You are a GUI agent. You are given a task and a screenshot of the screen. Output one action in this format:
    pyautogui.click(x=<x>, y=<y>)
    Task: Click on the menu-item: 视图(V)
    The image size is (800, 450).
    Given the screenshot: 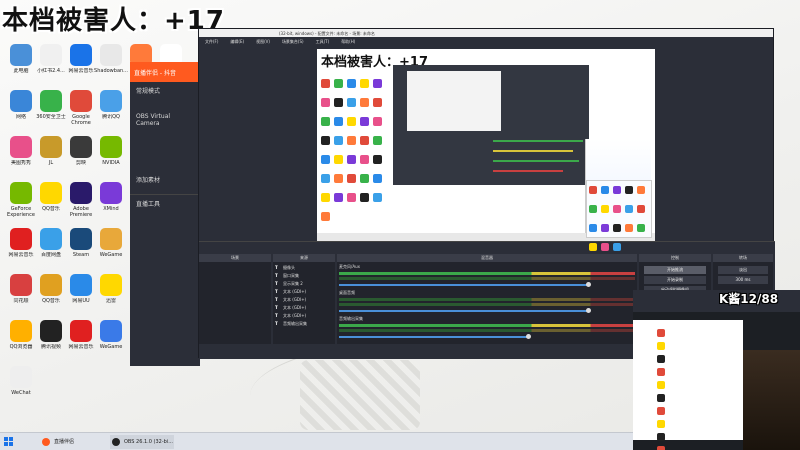 What is the action you would take?
    pyautogui.click(x=263, y=41)
    